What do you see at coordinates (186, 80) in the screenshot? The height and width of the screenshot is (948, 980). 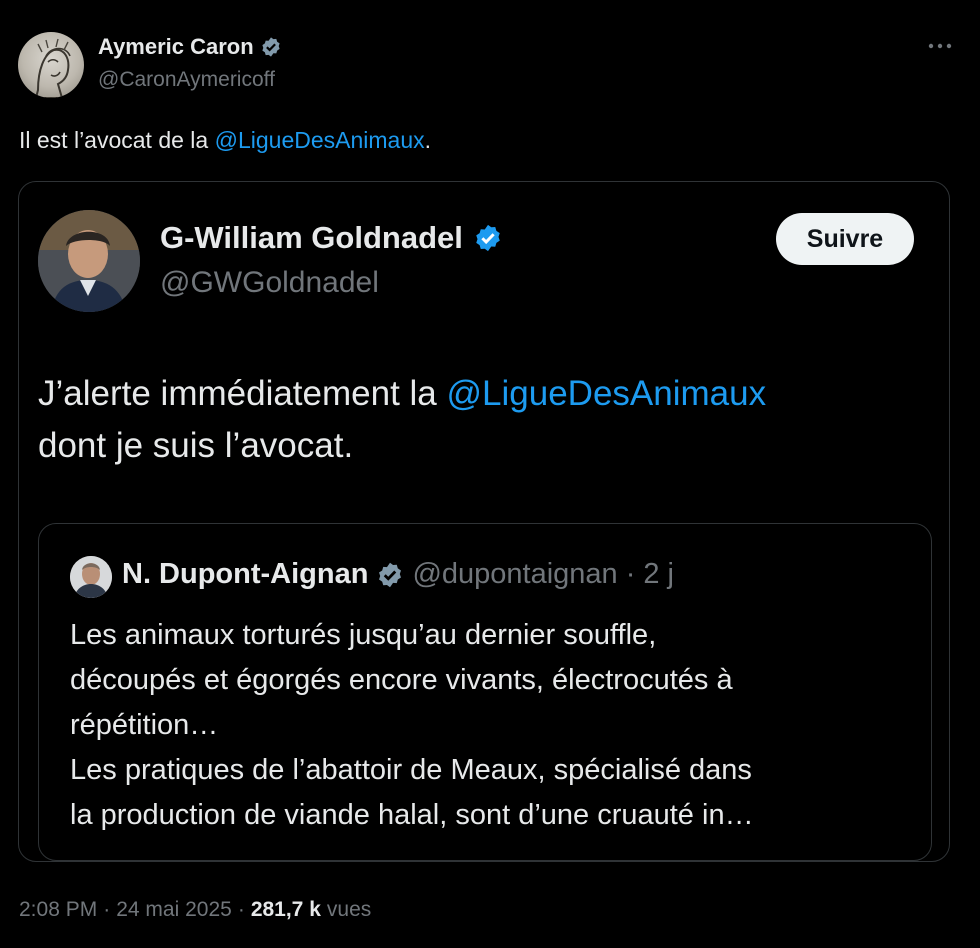 I see `author-handle: @CaronAymericoff` at bounding box center [186, 80].